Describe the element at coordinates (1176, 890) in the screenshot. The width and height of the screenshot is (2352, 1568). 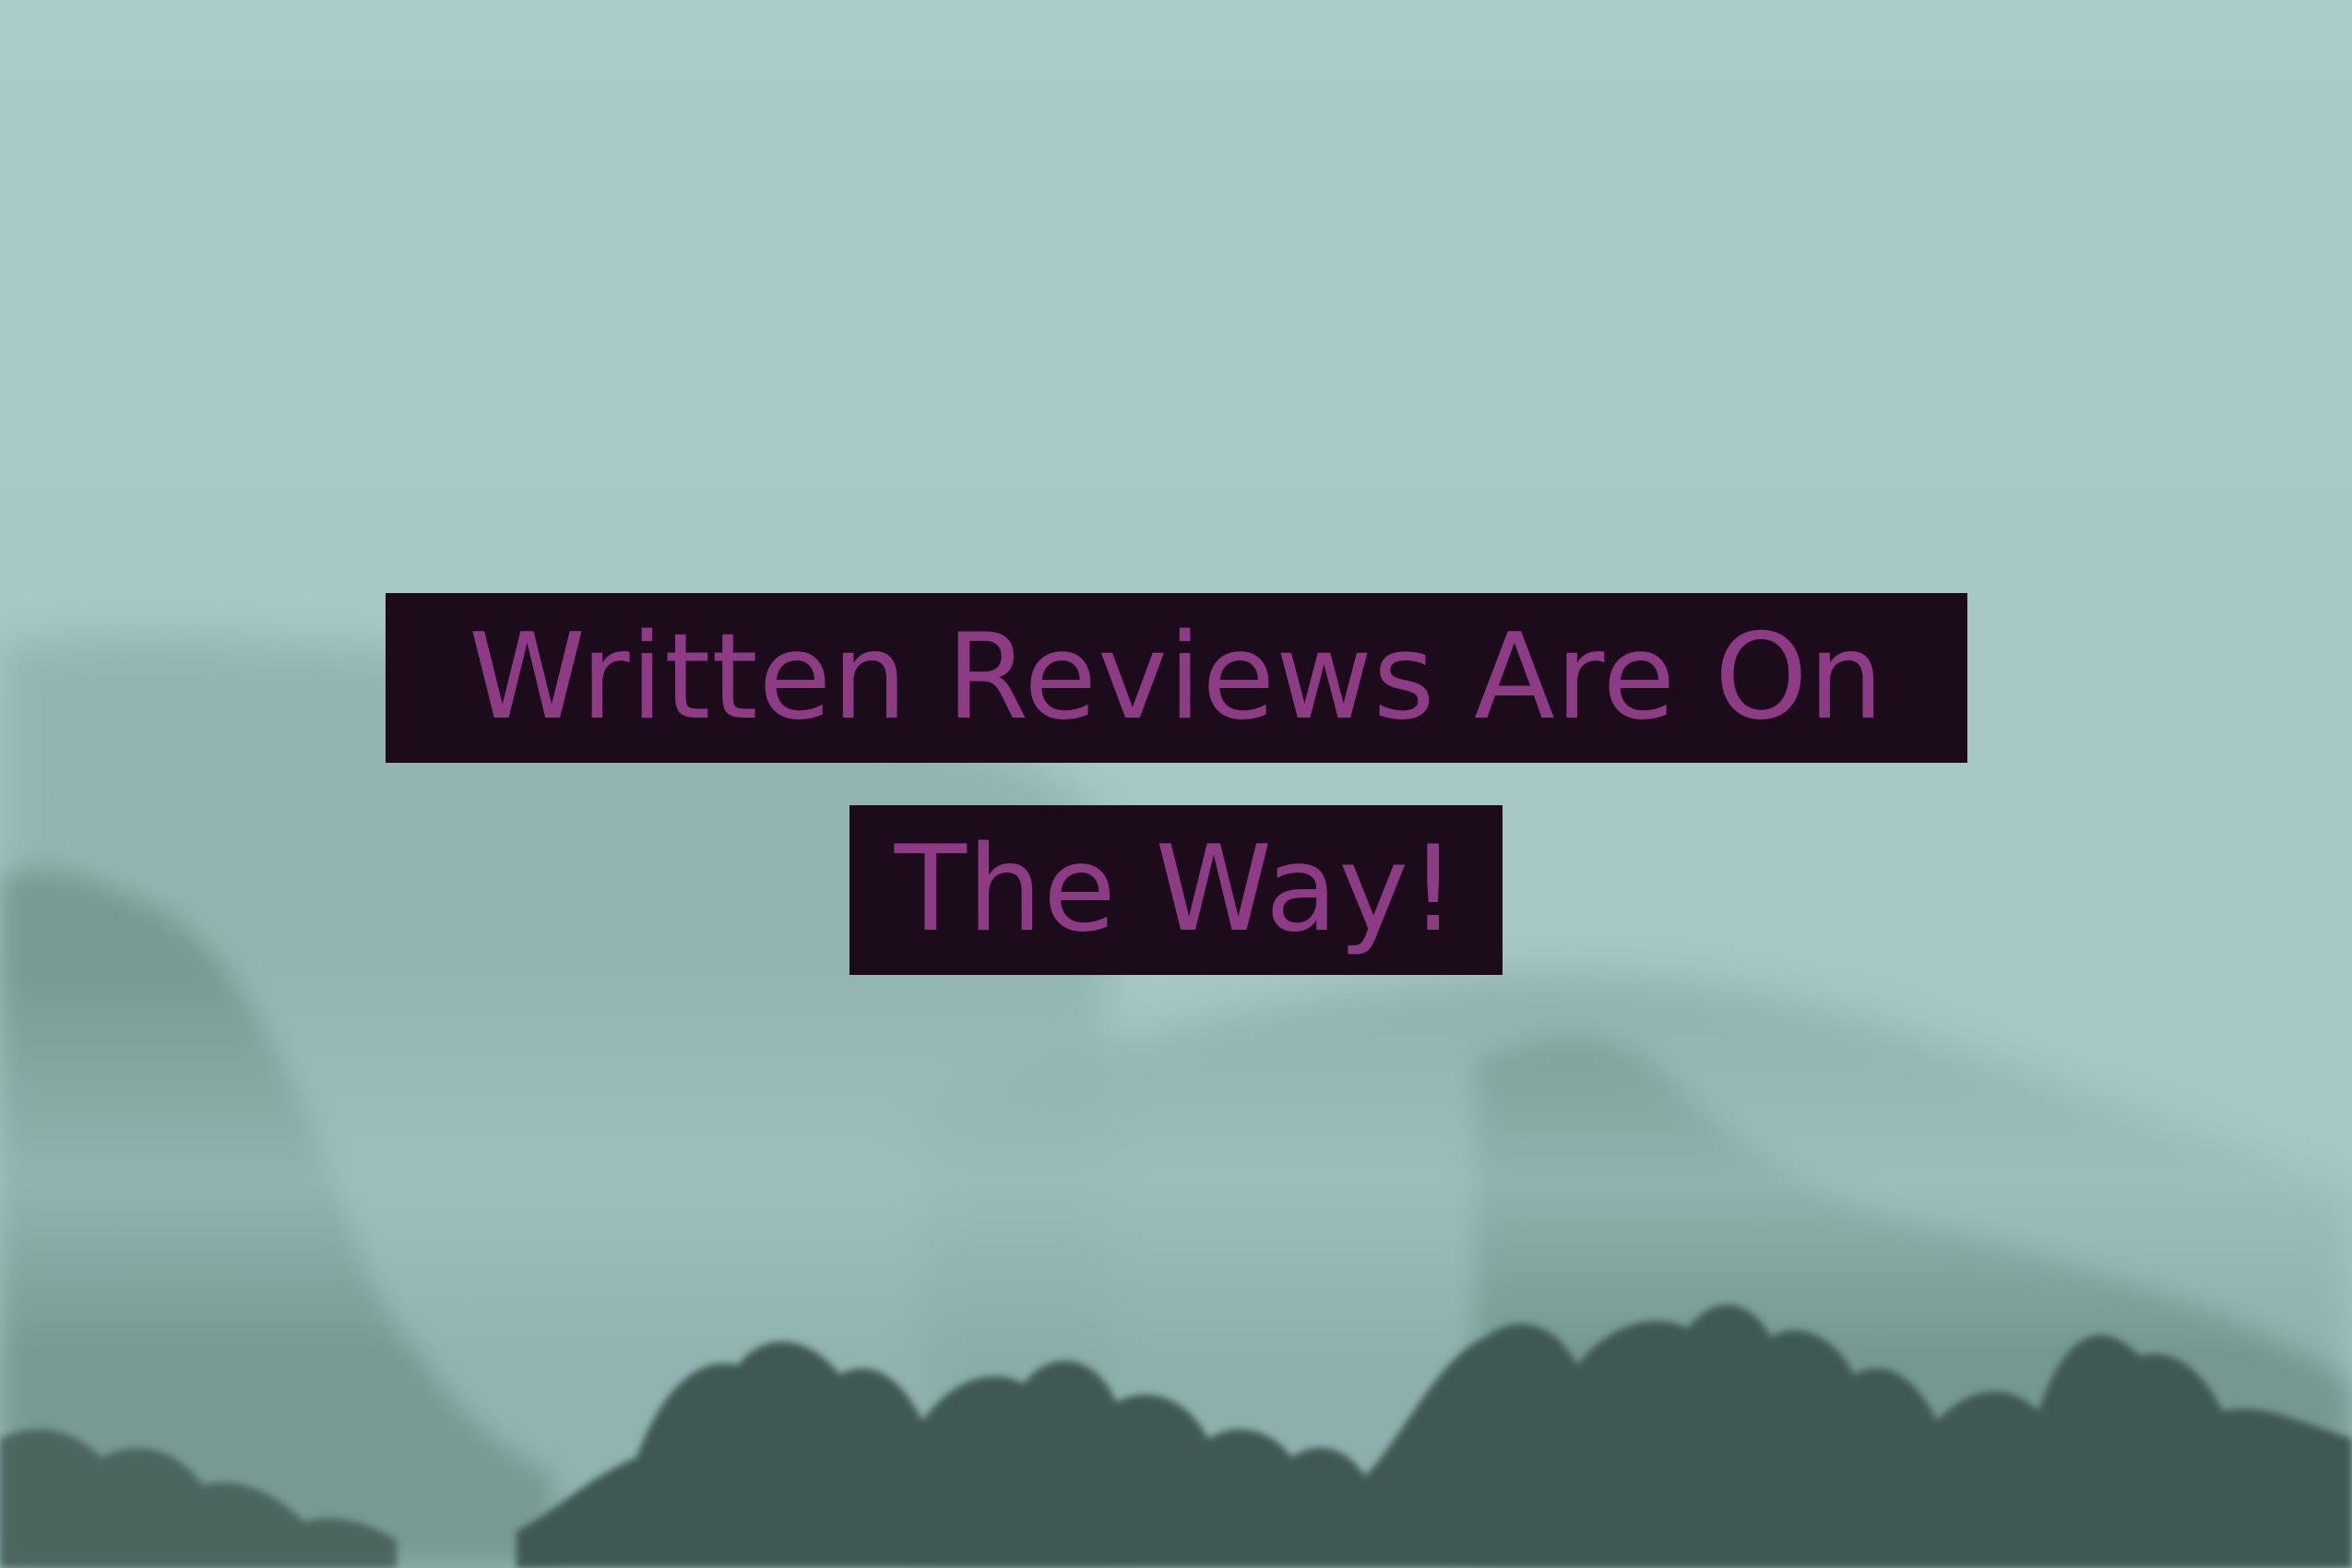
I see `headline-line-2: The Way!` at that location.